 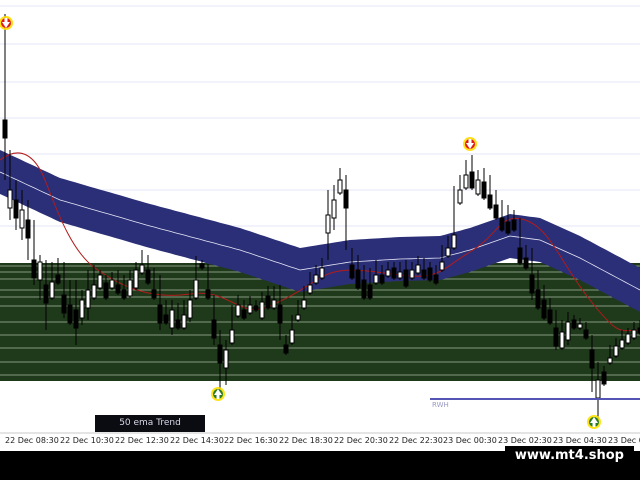 I want to click on time-label: 22 Dec 08:30, so click(x=32, y=440).